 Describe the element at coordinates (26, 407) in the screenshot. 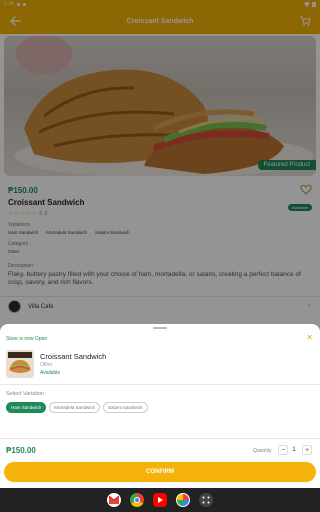

I see `variation-chip-ham: Ham Sandwich` at that location.